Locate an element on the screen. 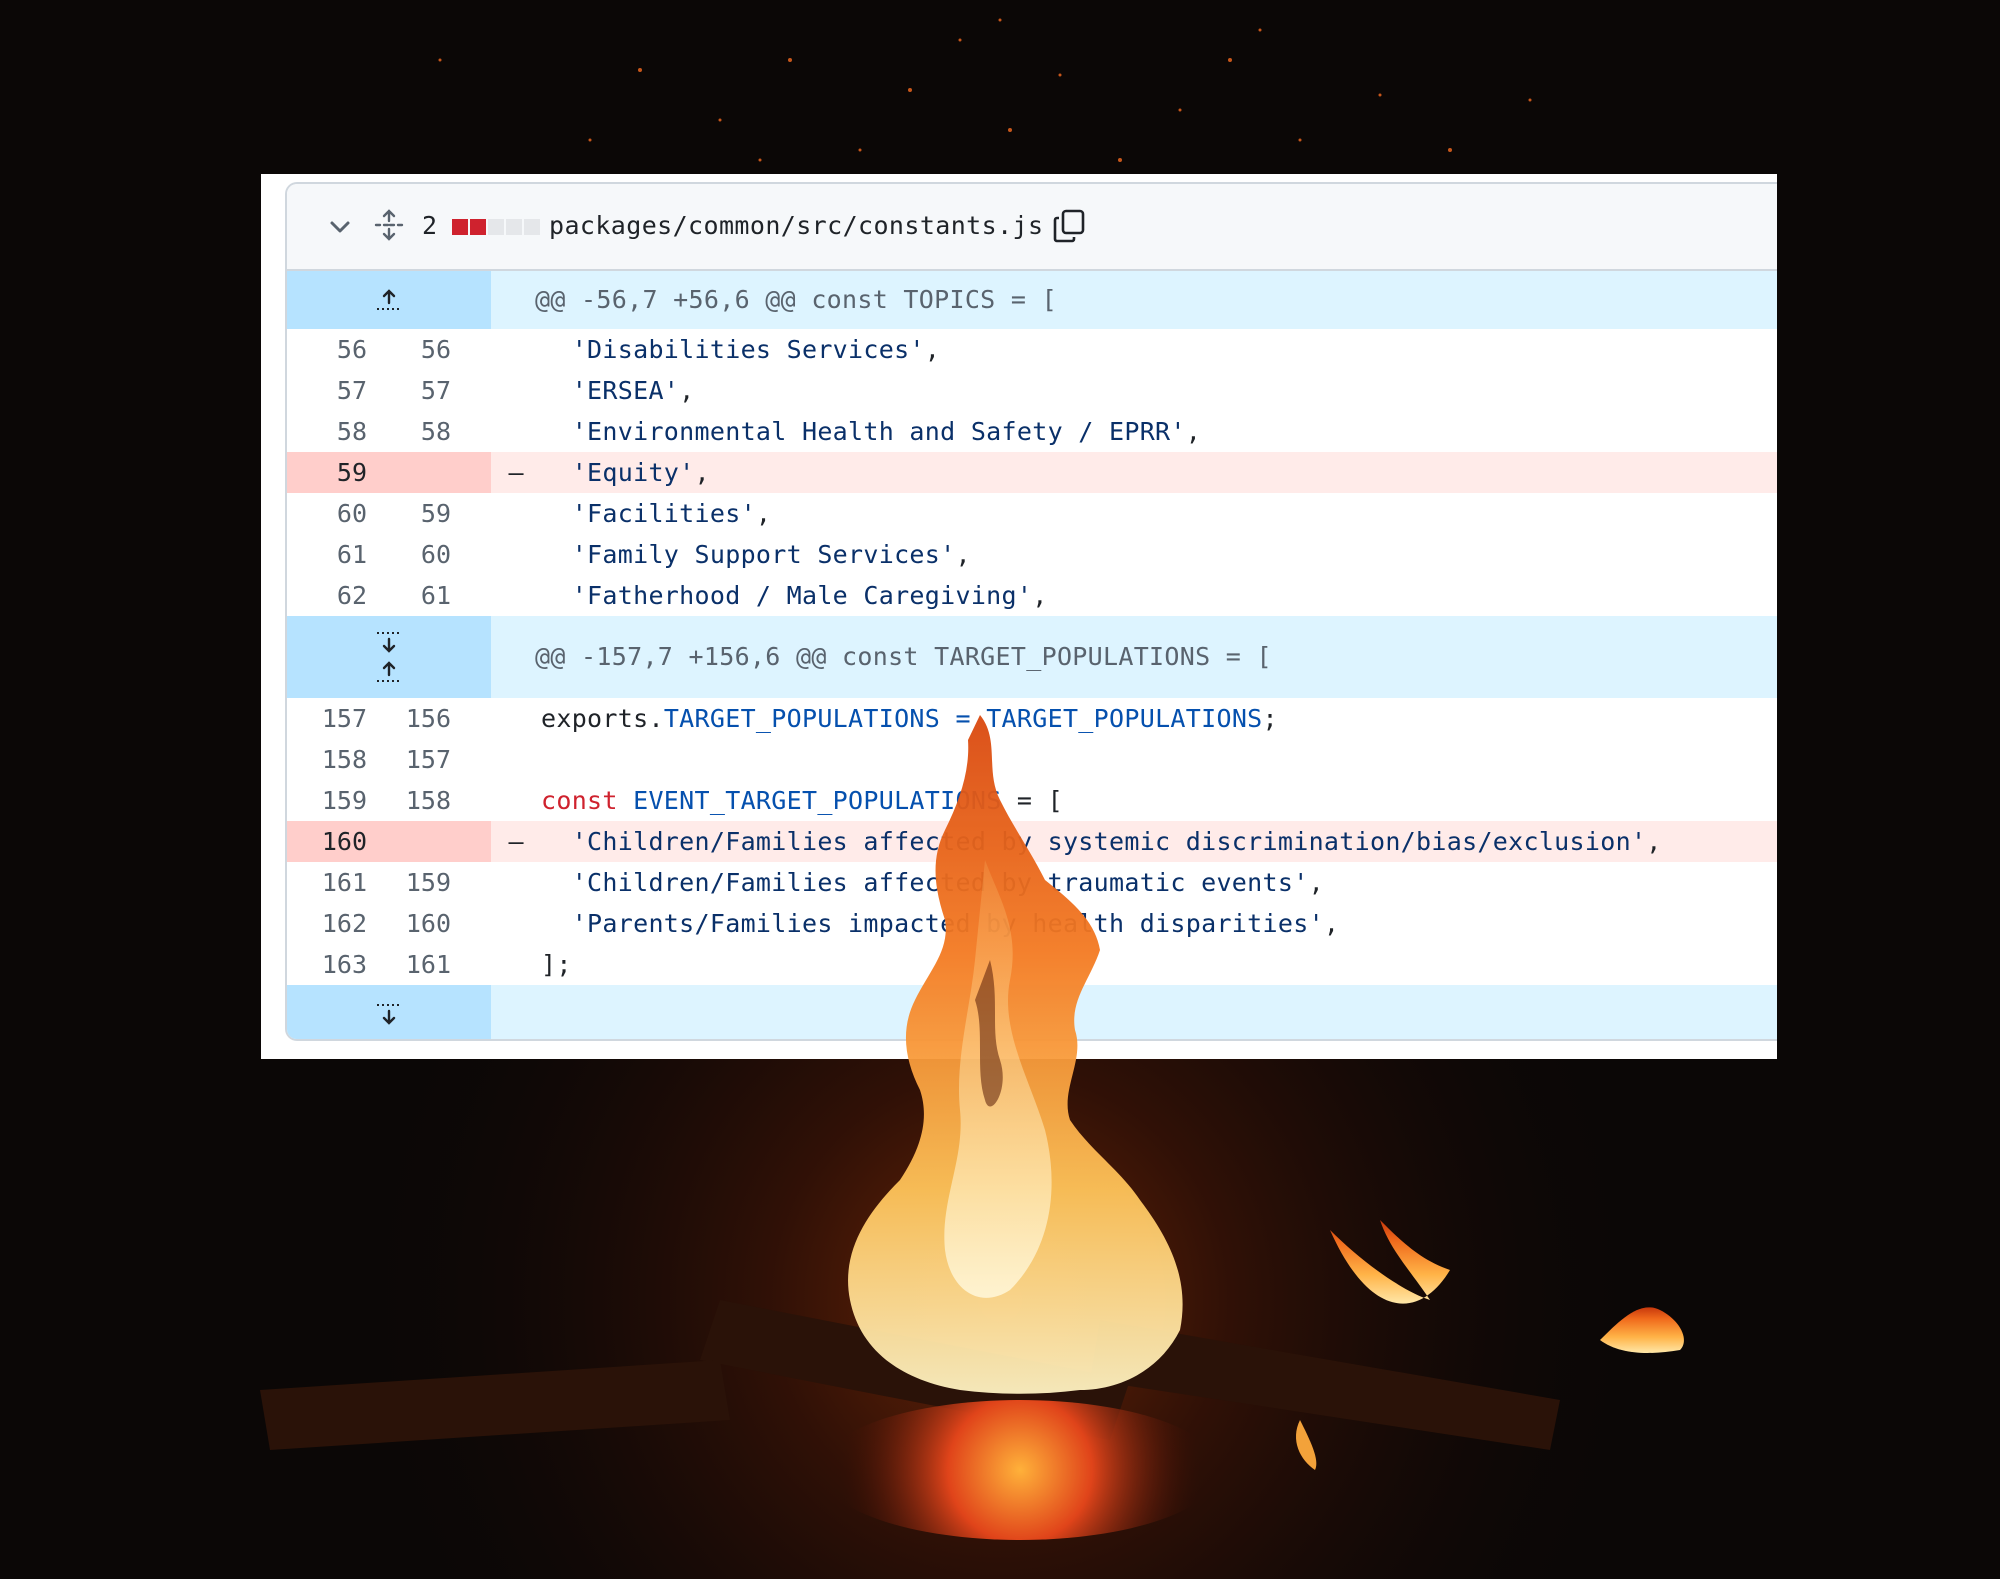  new-line-number: 159 is located at coordinates (418, 882).